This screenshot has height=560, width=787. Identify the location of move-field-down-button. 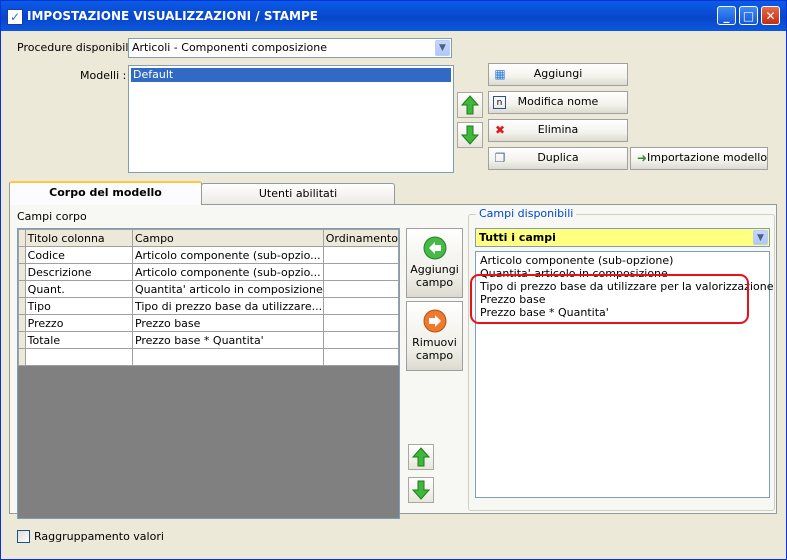
(421, 490).